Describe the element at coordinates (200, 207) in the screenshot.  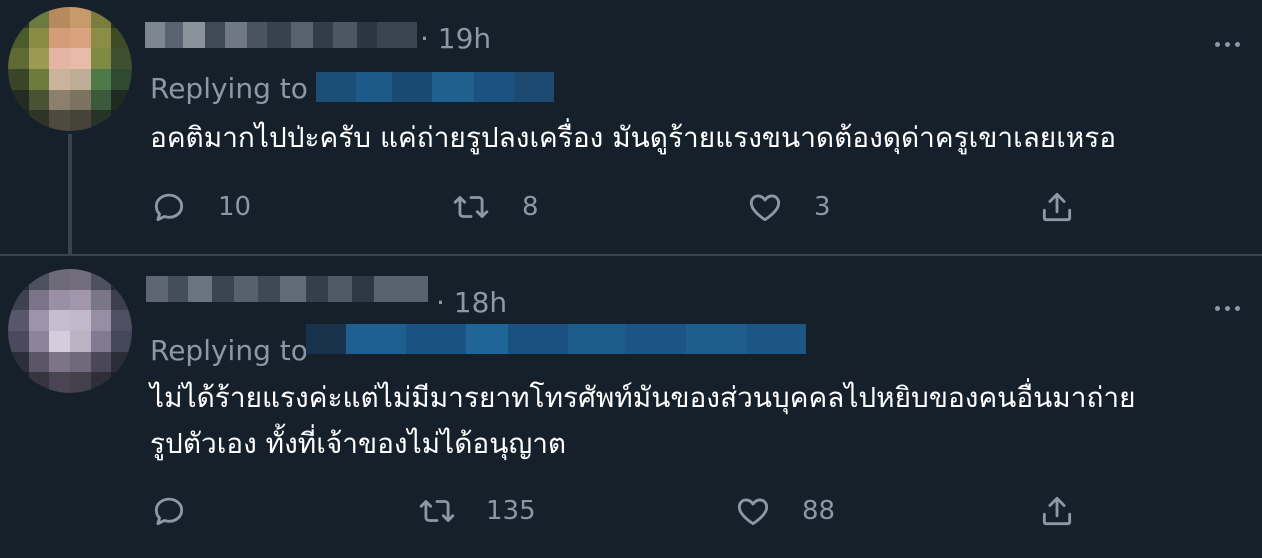
I see `reply-button: 10` at that location.